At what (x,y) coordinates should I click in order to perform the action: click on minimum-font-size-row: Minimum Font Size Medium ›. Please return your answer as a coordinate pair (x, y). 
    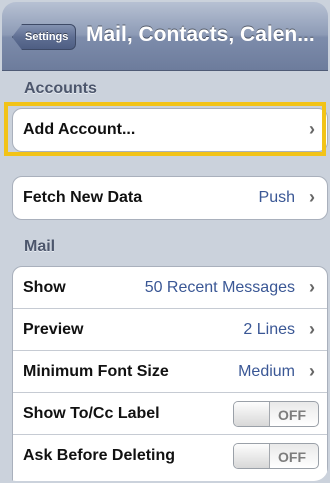
    Looking at the image, I should click on (170, 372).